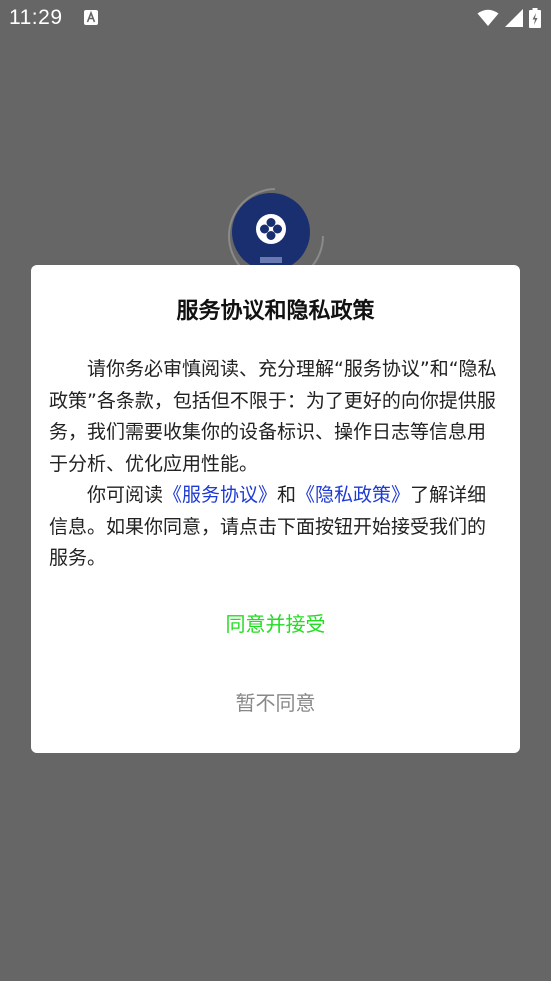 This screenshot has width=551, height=981. What do you see at coordinates (125, 495) in the screenshot?
I see `paragraph-2-prefix: 你可阅读` at bounding box center [125, 495].